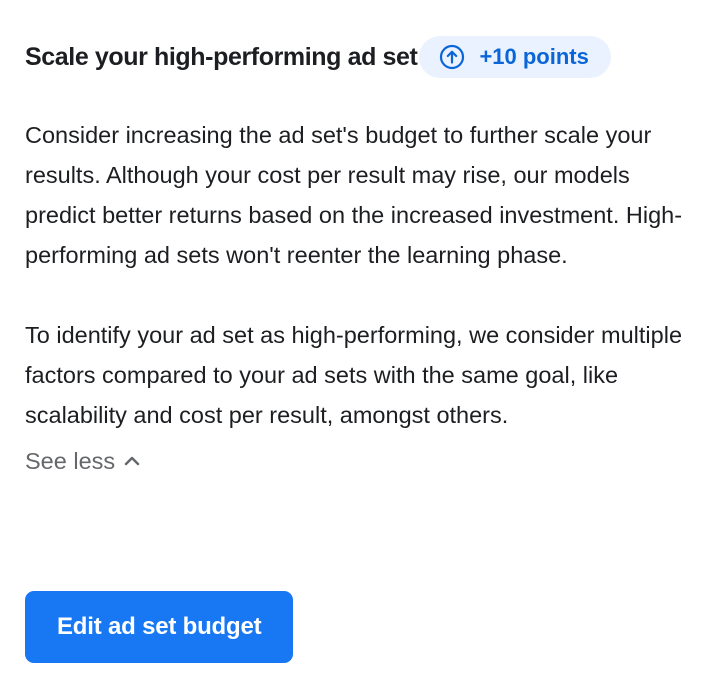 This screenshot has height=685, width=706. What do you see at coordinates (159, 627) in the screenshot?
I see `edit-ad-set-budget-button: Edit ad set budget` at bounding box center [159, 627].